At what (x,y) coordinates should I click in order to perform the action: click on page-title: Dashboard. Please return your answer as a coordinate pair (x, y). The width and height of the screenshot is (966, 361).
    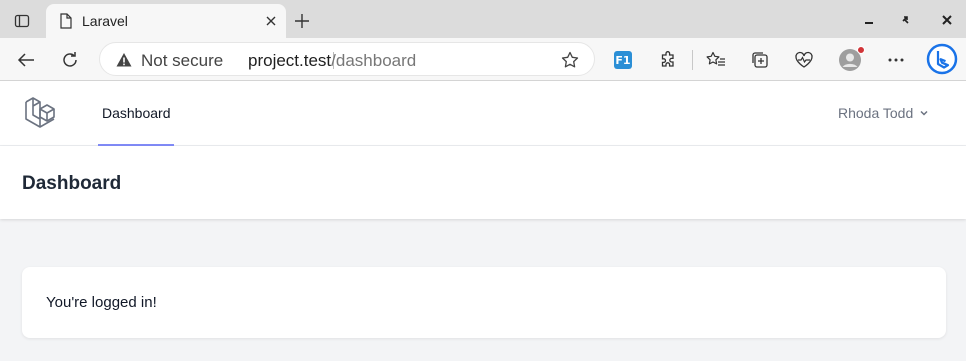
    Looking at the image, I should click on (72, 183).